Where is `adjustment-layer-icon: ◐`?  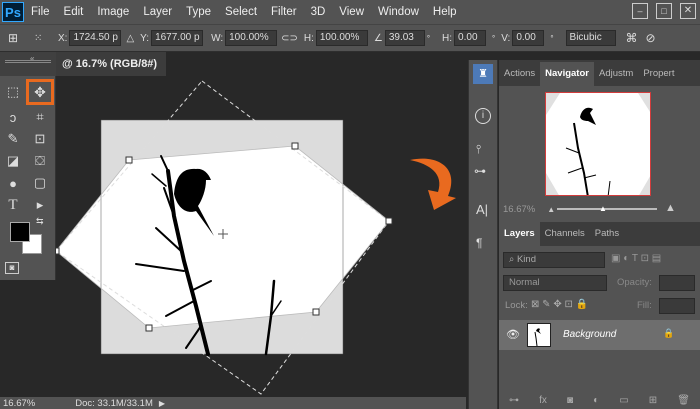
adjustment-layer-icon: ◐ is located at coordinates (596, 400).